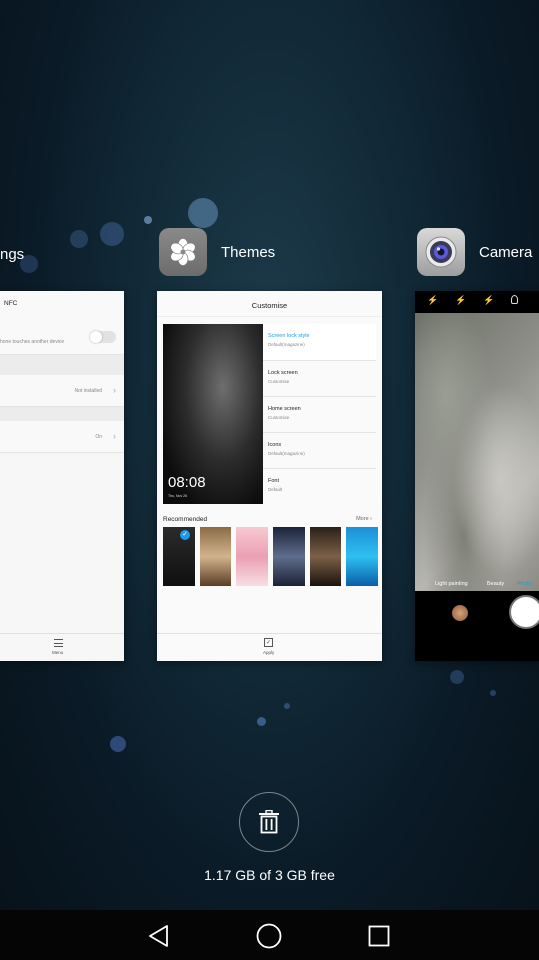 The height and width of the screenshot is (960, 539). What do you see at coordinates (183, 252) in the screenshot?
I see `themes-icon` at bounding box center [183, 252].